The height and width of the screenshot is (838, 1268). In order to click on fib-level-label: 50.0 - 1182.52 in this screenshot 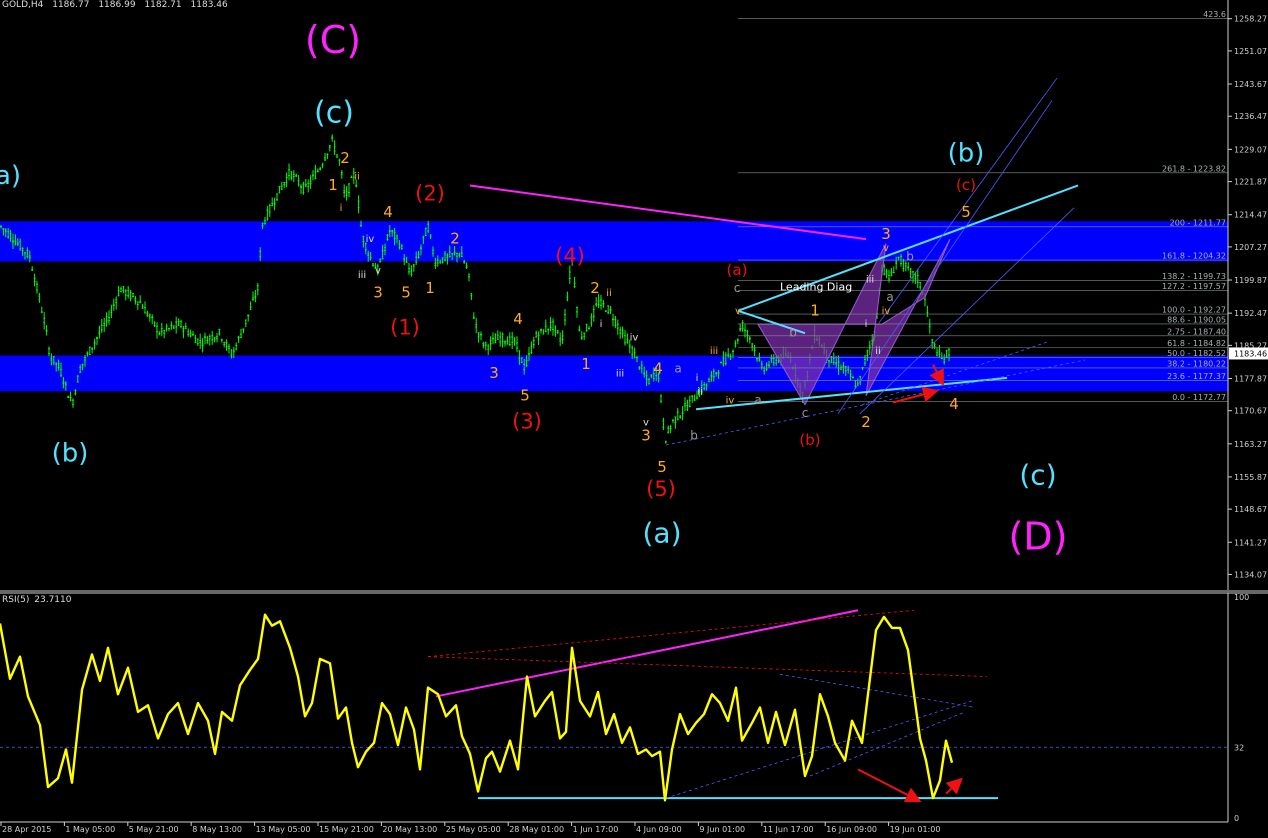, I will do `click(1196, 353)`.